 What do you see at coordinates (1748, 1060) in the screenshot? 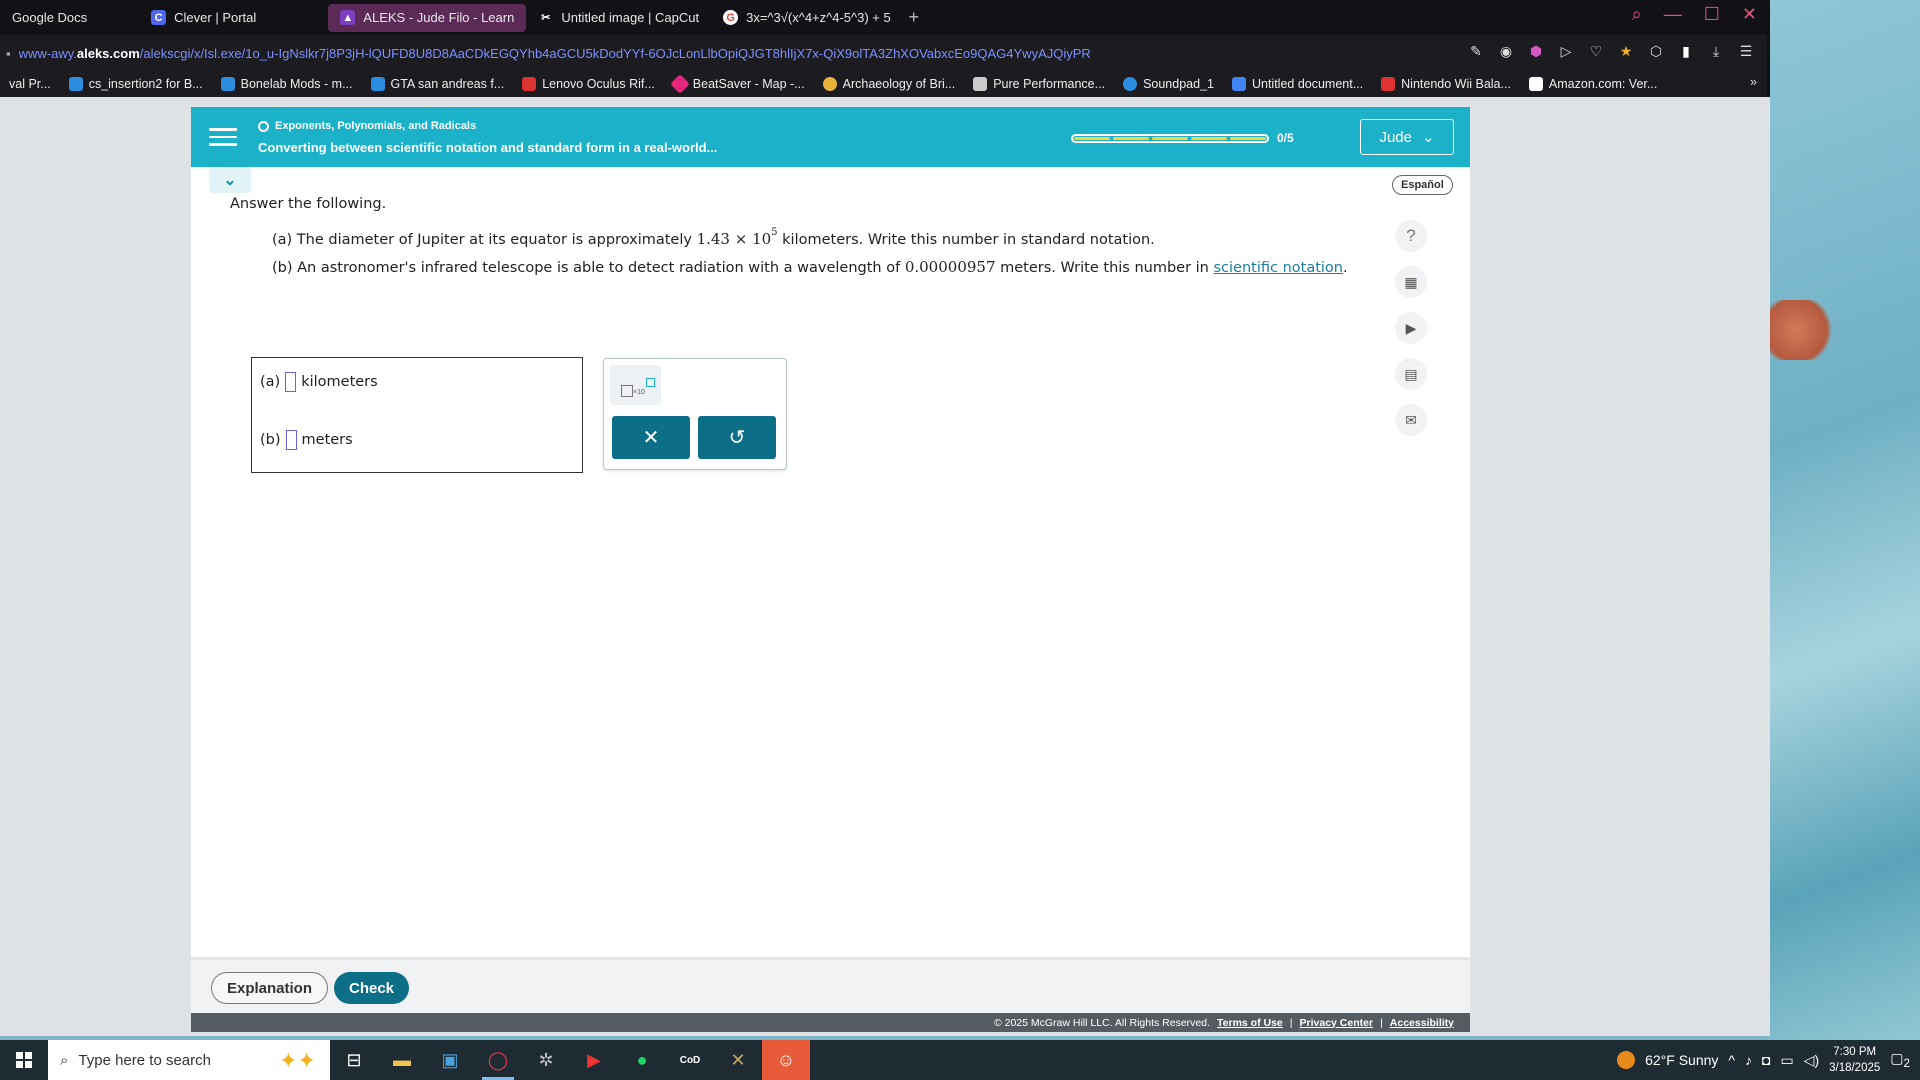
I see `microphone-icon: ♪` at bounding box center [1748, 1060].